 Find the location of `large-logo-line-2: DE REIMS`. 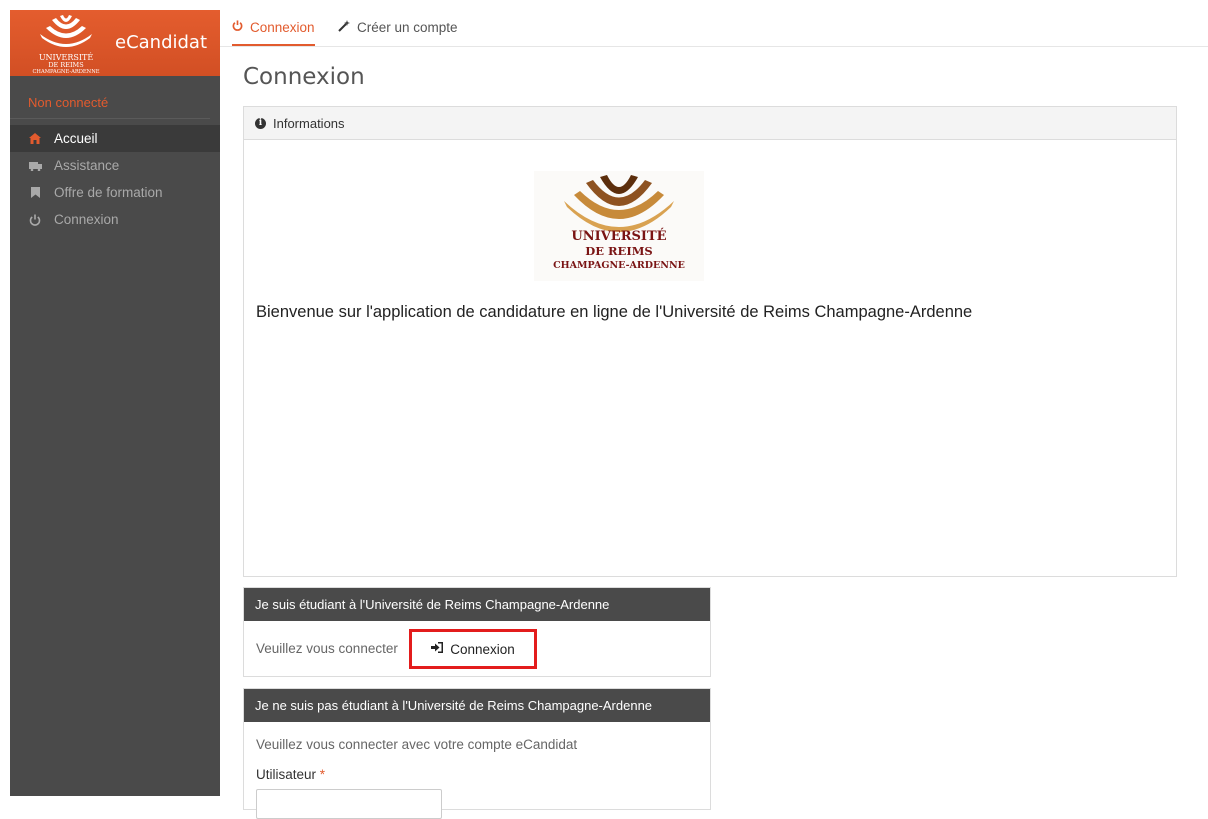

large-logo-line-2: DE REIMS is located at coordinates (618, 251).